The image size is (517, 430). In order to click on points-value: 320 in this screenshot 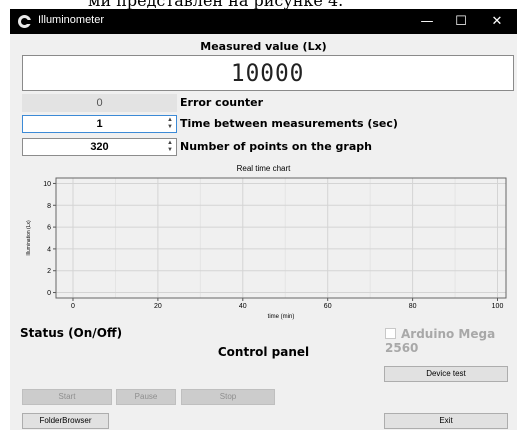, I will do `click(99, 147)`.